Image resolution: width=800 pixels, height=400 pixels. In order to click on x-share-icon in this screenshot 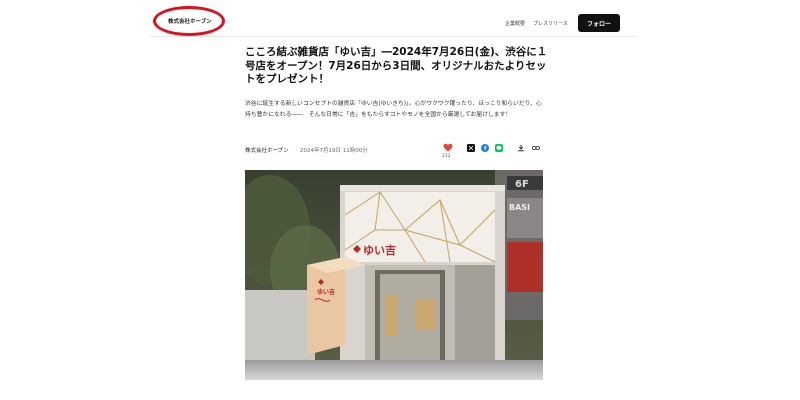, I will do `click(471, 148)`.